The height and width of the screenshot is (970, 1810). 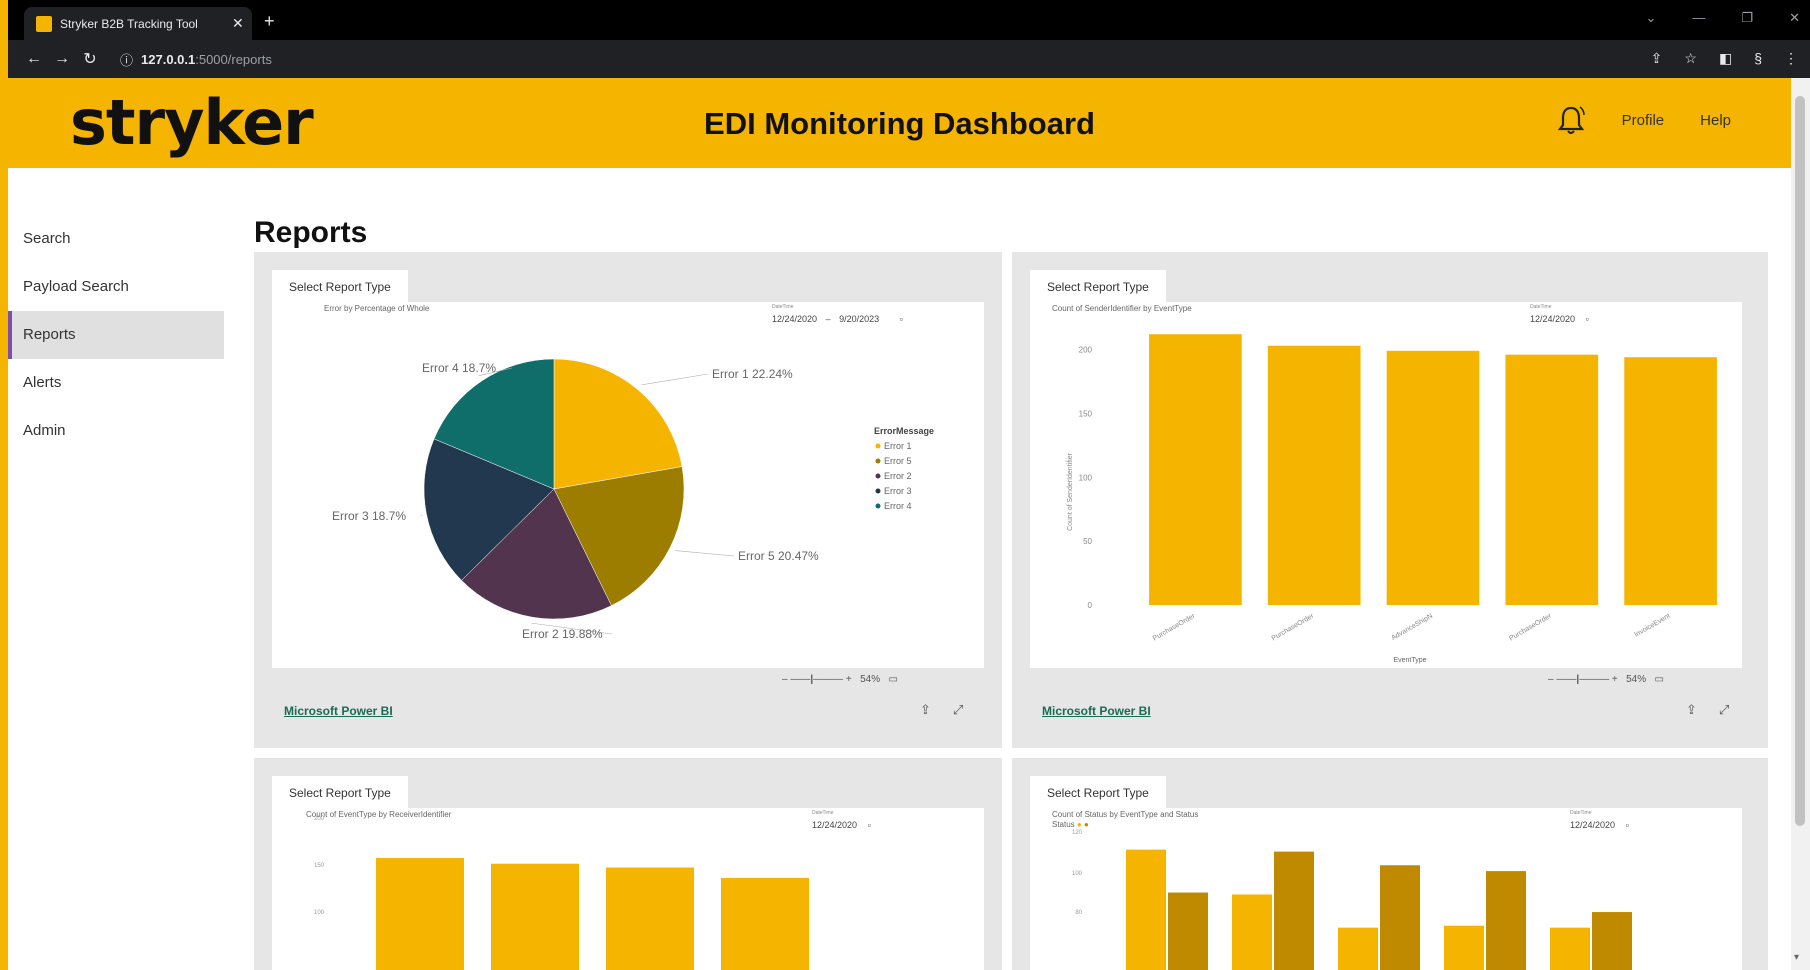 What do you see at coordinates (126, 59) in the screenshot?
I see `info-icon: ⓘ` at bounding box center [126, 59].